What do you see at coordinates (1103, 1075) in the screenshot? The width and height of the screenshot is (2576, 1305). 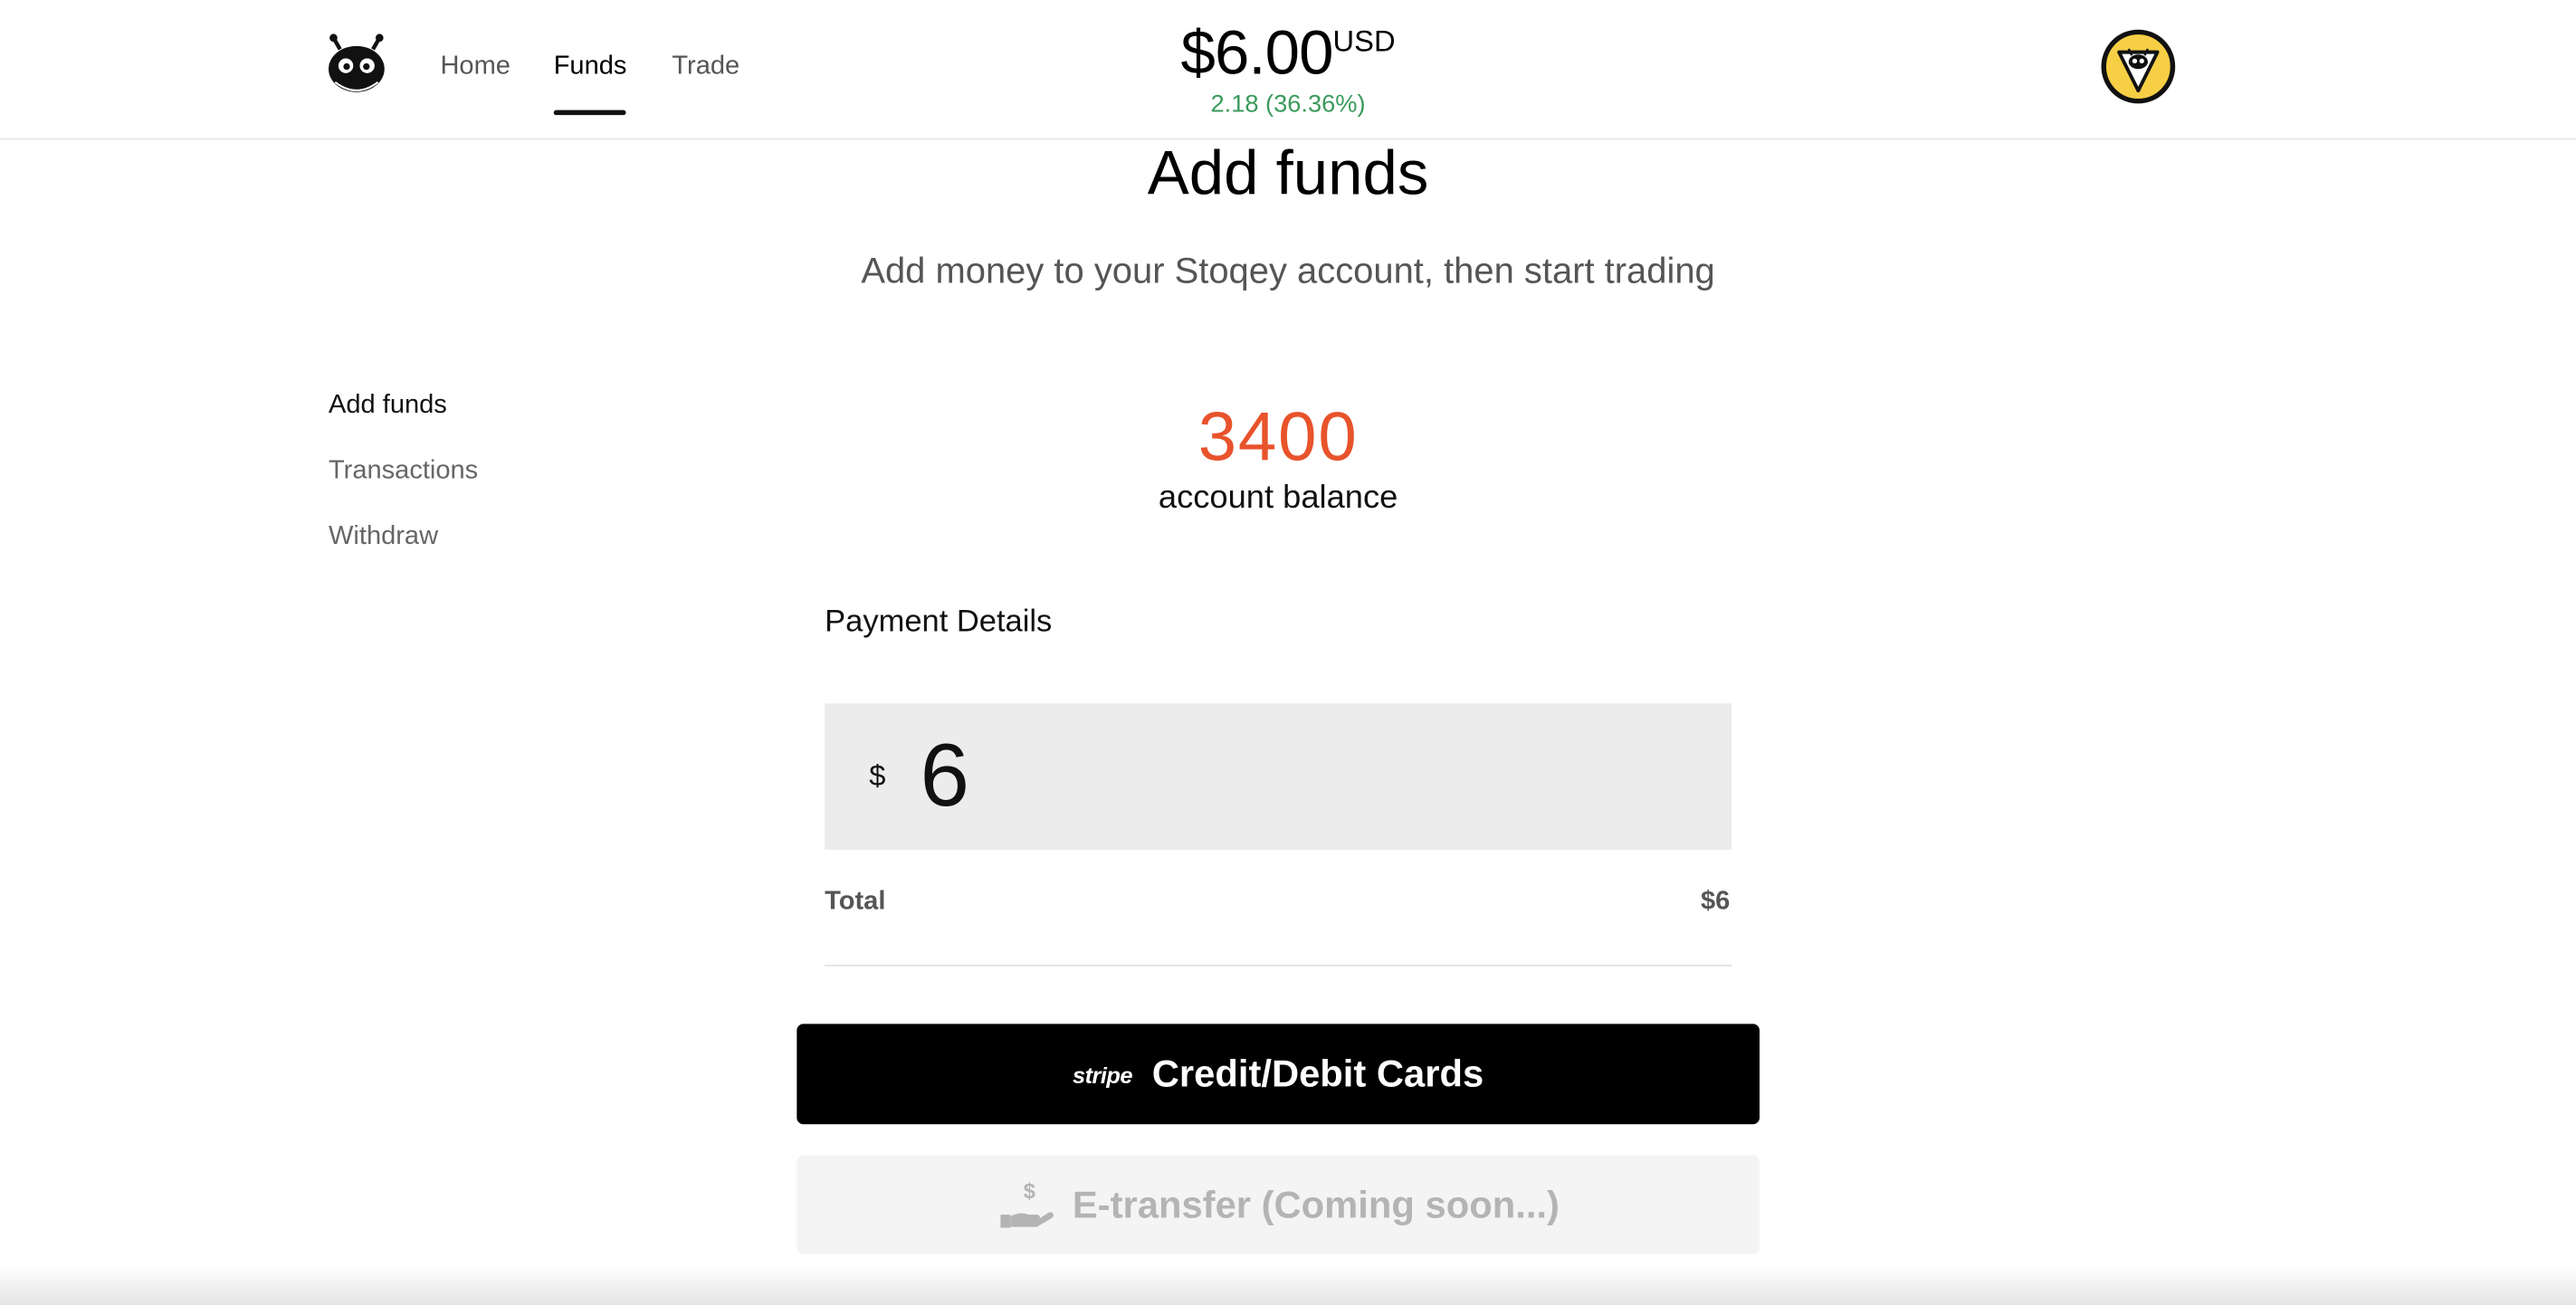 I see `stripe-logo: stripe` at bounding box center [1103, 1075].